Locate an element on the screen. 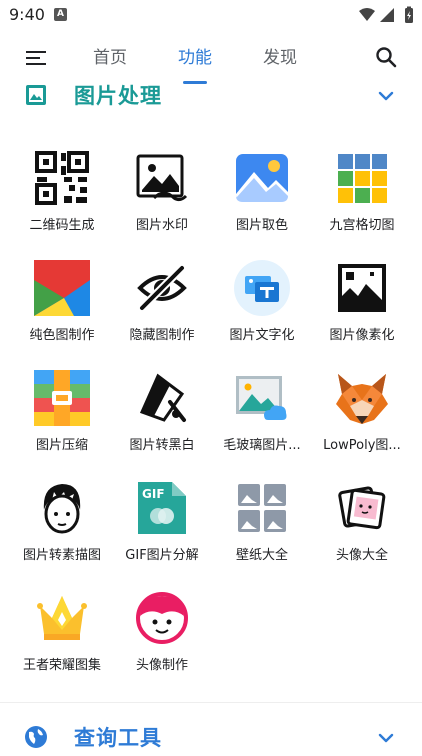 The image size is (422, 756). tool-hidden-image: 隐藏图制作 is located at coordinates (162, 303).